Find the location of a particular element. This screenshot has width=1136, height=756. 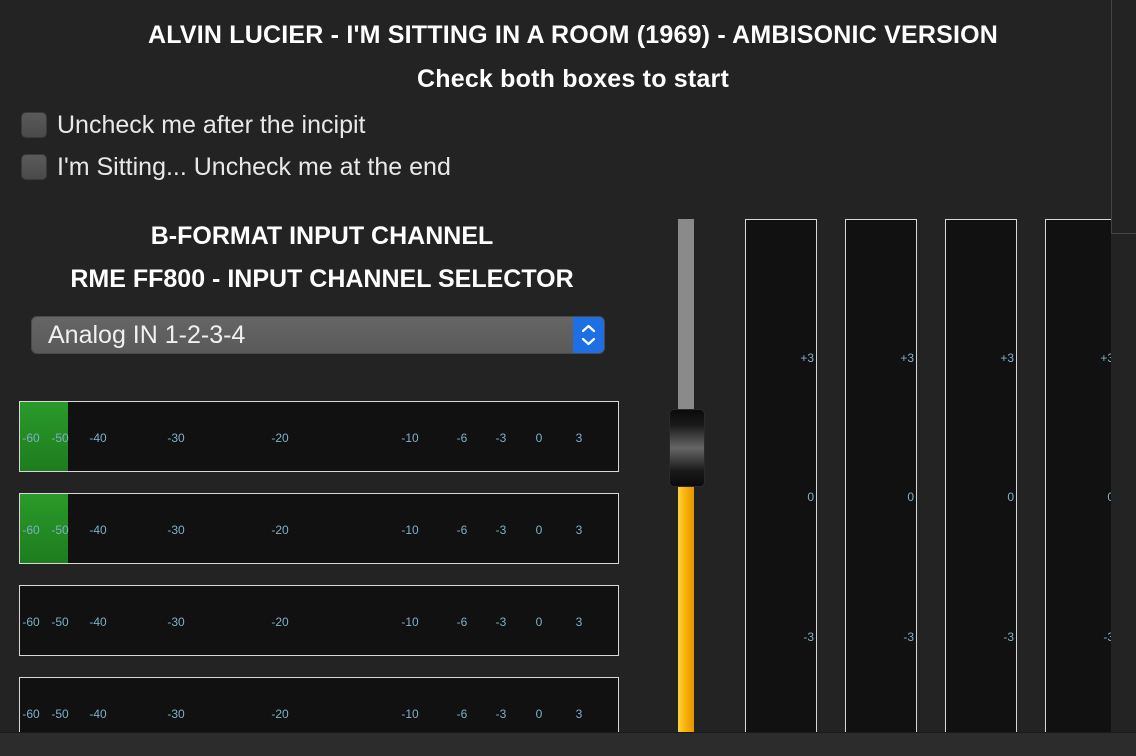

sitting-checkbox is located at coordinates (34, 167).